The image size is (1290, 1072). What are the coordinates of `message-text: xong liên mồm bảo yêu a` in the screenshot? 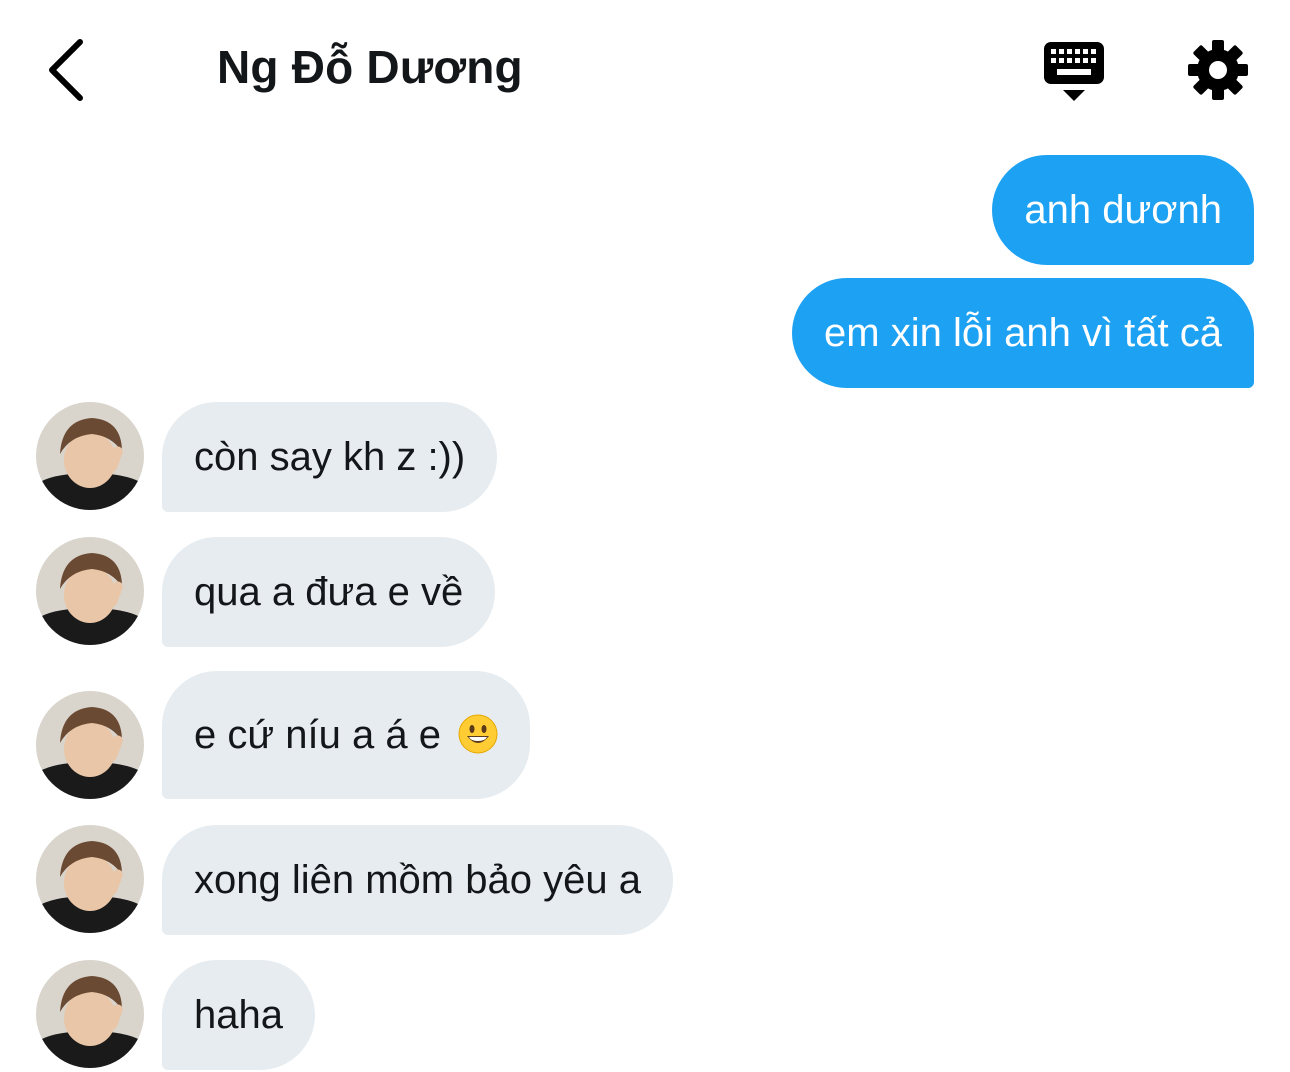 It's located at (417, 880).